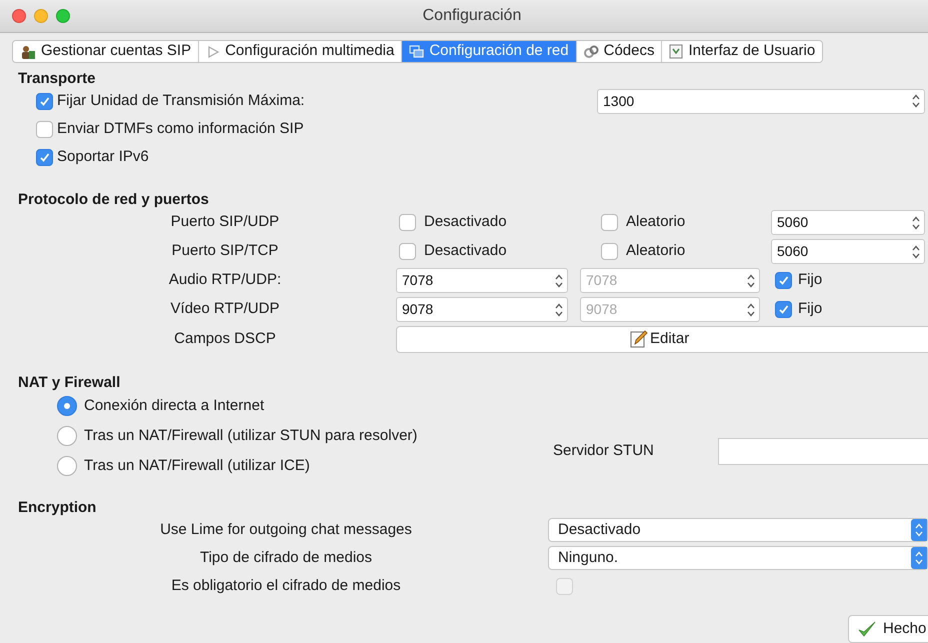  What do you see at coordinates (251, 436) in the screenshot?
I see `radio-label: Tras un NAT/Firewall (utilizar STUN para resolver)` at bounding box center [251, 436].